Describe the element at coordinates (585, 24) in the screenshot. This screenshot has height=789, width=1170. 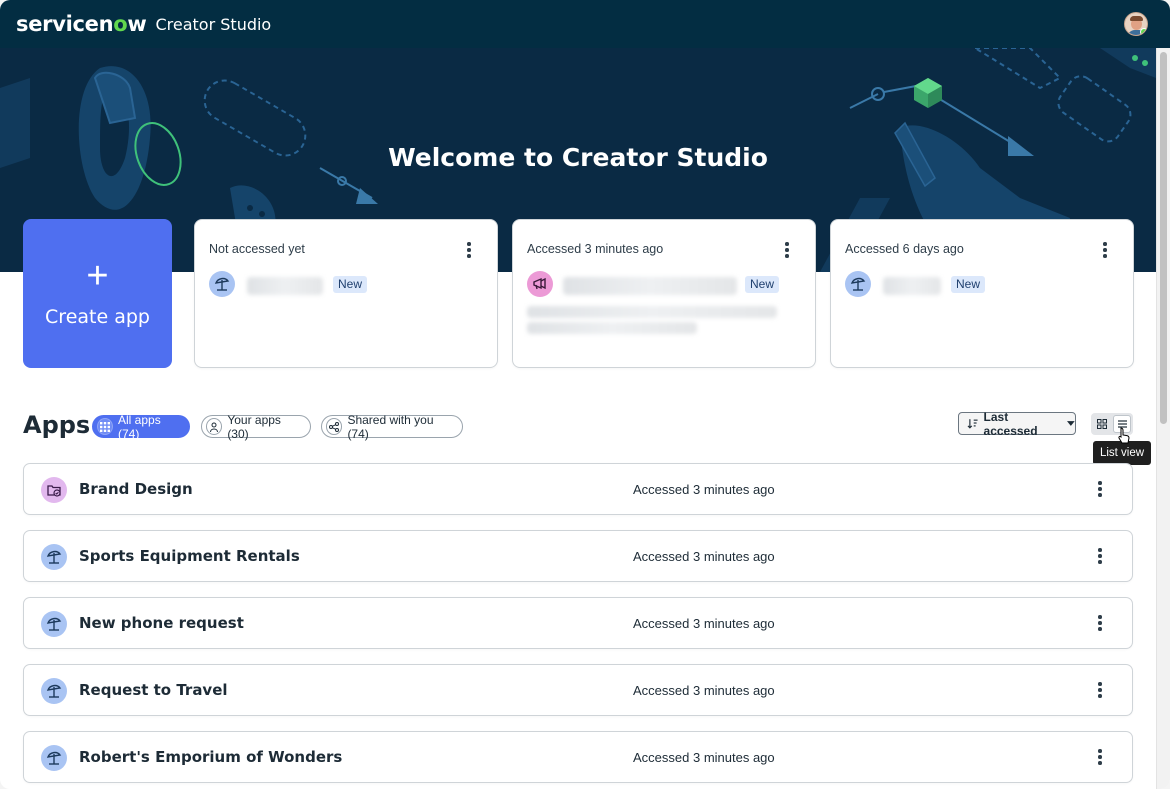
I see `top-navigation-bar: servicen o w Creator Studio` at that location.